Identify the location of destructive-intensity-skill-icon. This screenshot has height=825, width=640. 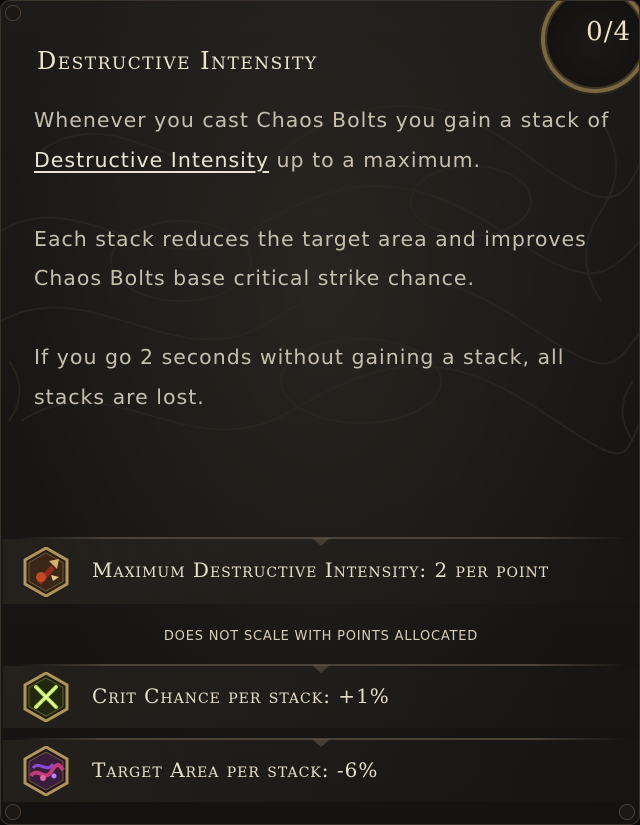
(46, 572).